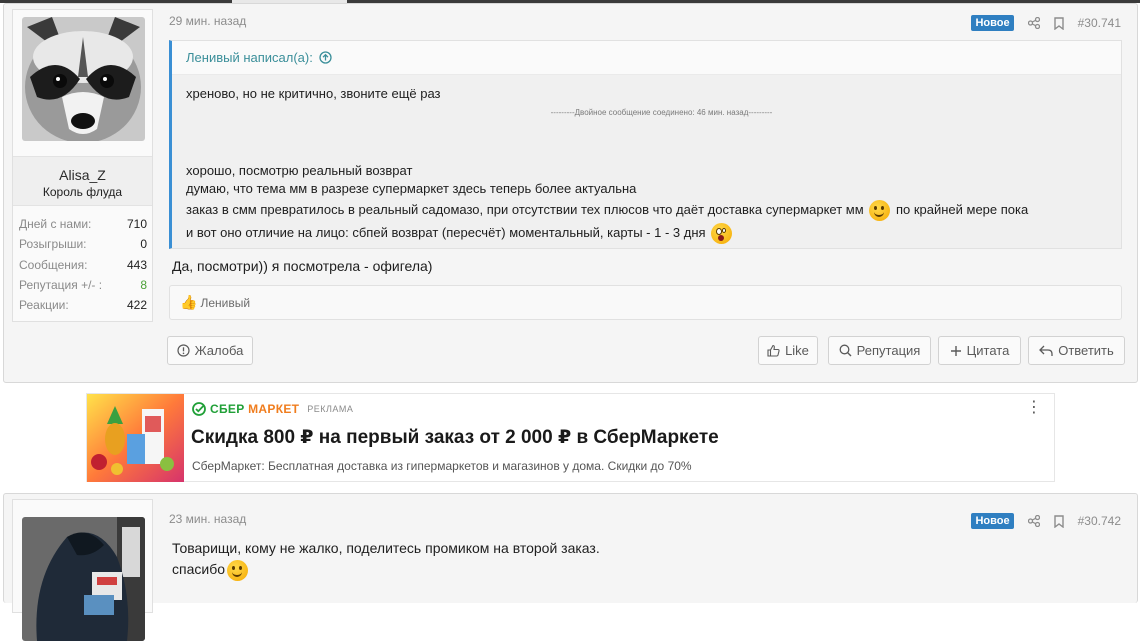 This screenshot has height=641, width=1140. I want to click on ad-brand-row: СБЕР МАРКЕТ РЕКЛАМА, so click(272, 409).